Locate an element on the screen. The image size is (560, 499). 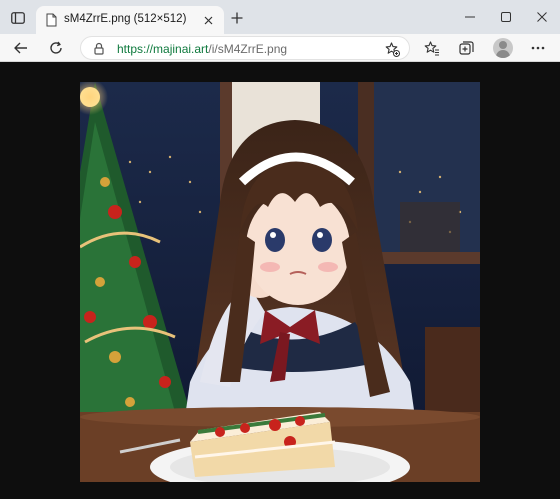
back-arrow-icon is located at coordinates (20, 48).